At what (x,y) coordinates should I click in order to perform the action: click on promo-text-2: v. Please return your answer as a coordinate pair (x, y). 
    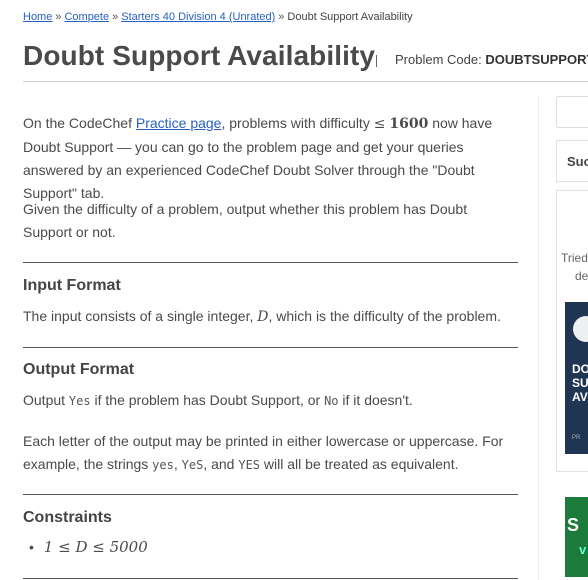
    Looking at the image, I should click on (583, 549).